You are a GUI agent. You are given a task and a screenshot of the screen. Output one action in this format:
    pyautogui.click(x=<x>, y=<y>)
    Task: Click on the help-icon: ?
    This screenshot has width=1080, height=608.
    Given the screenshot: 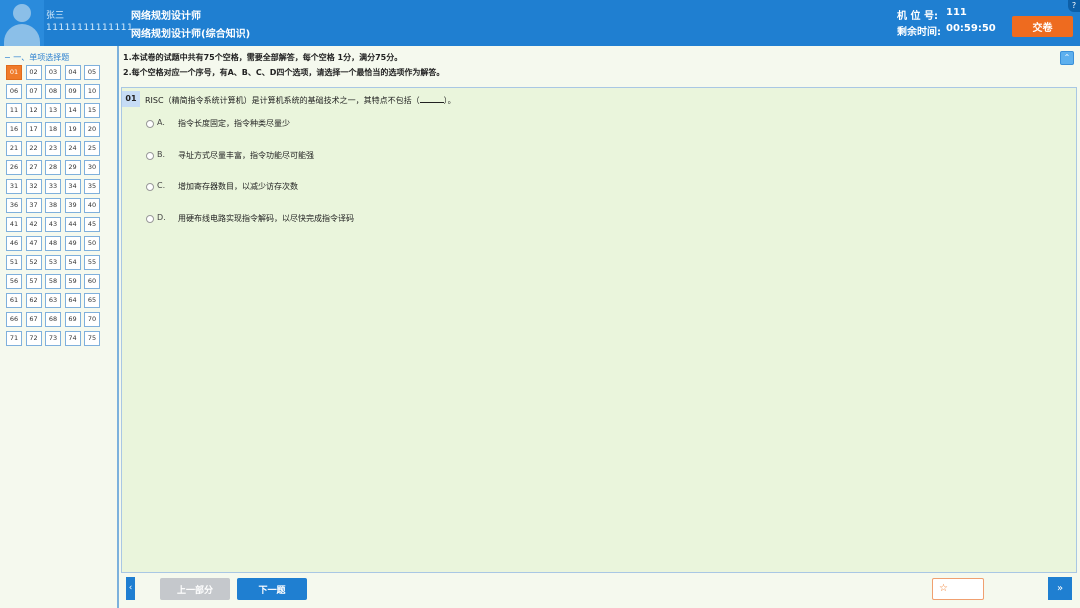 What is the action you would take?
    pyautogui.click(x=1074, y=6)
    